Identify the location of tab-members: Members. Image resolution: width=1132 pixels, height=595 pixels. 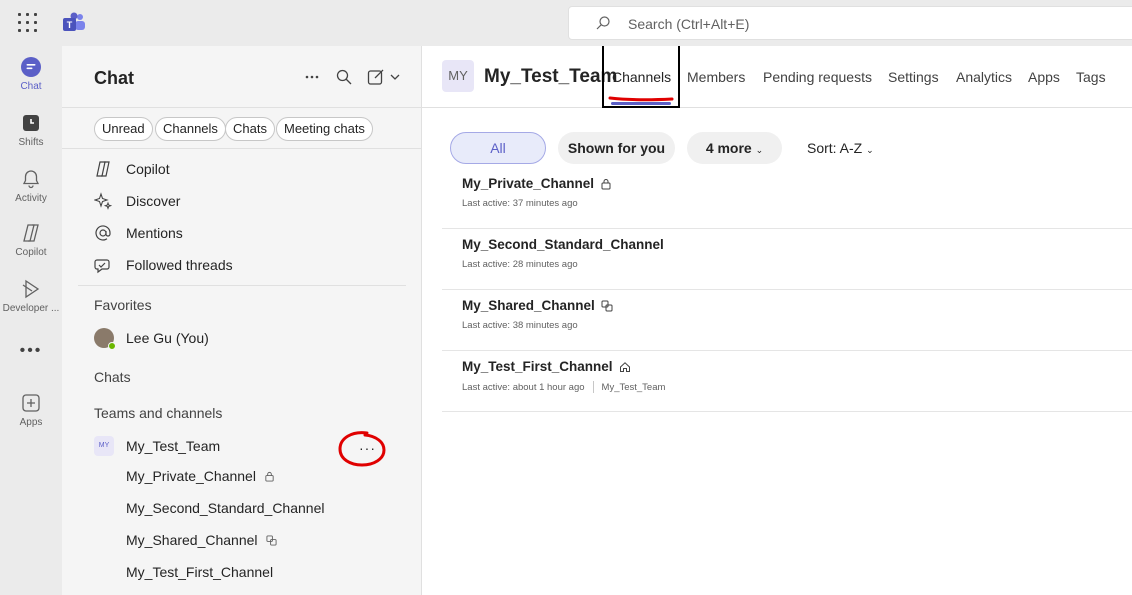
(716, 77).